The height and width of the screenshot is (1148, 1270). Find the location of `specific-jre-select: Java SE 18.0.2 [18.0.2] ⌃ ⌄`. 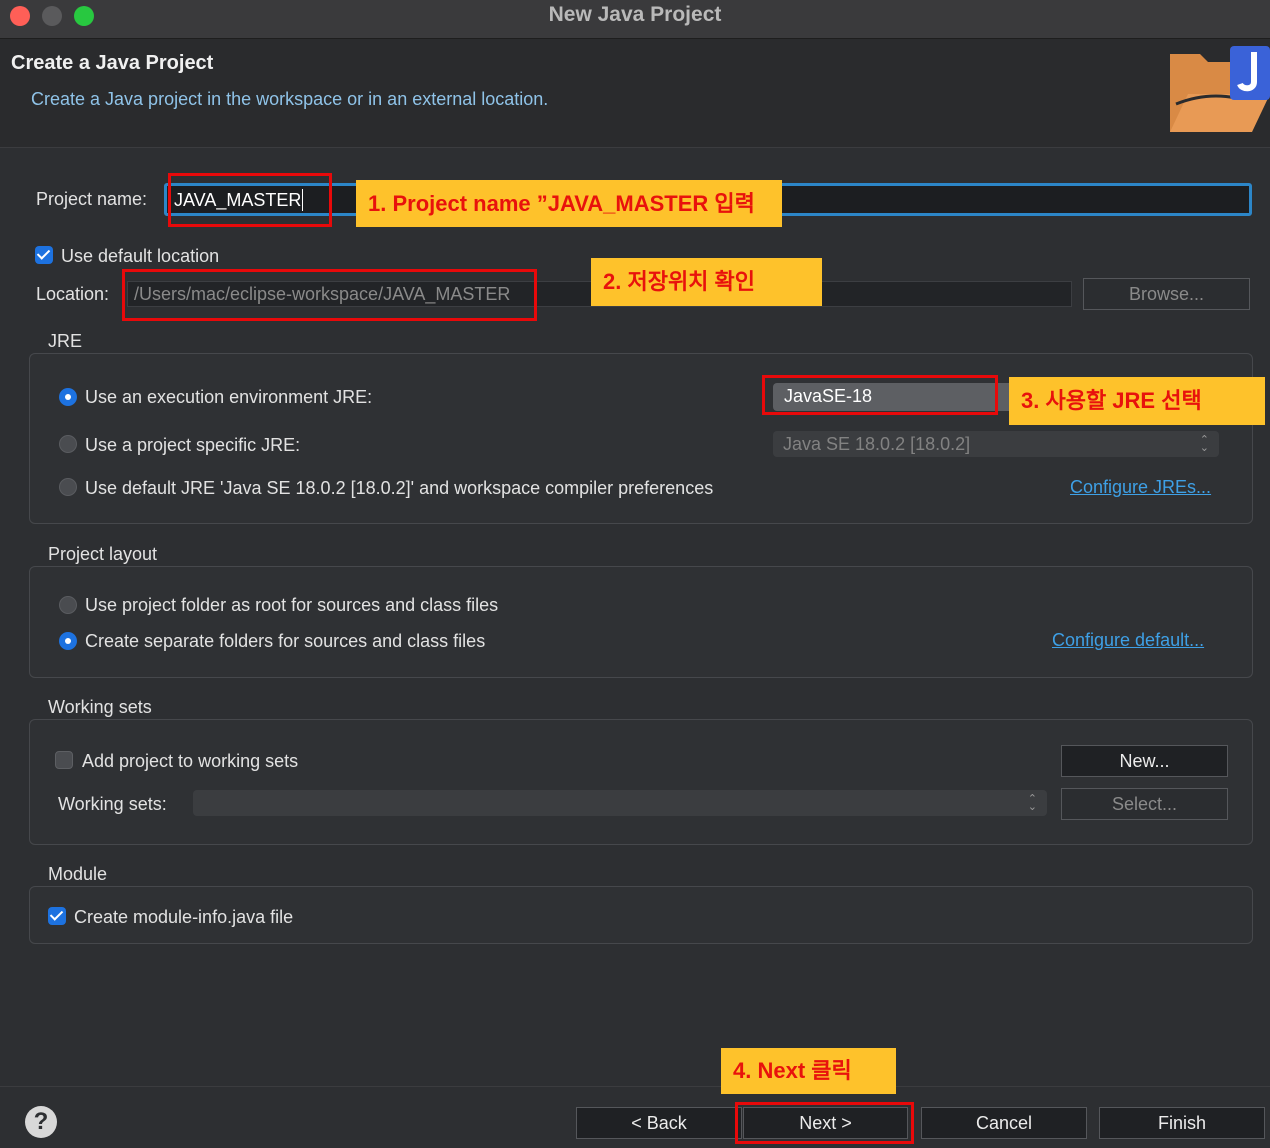

specific-jre-select: Java SE 18.0.2 [18.0.2] ⌃ ⌄ is located at coordinates (996, 444).